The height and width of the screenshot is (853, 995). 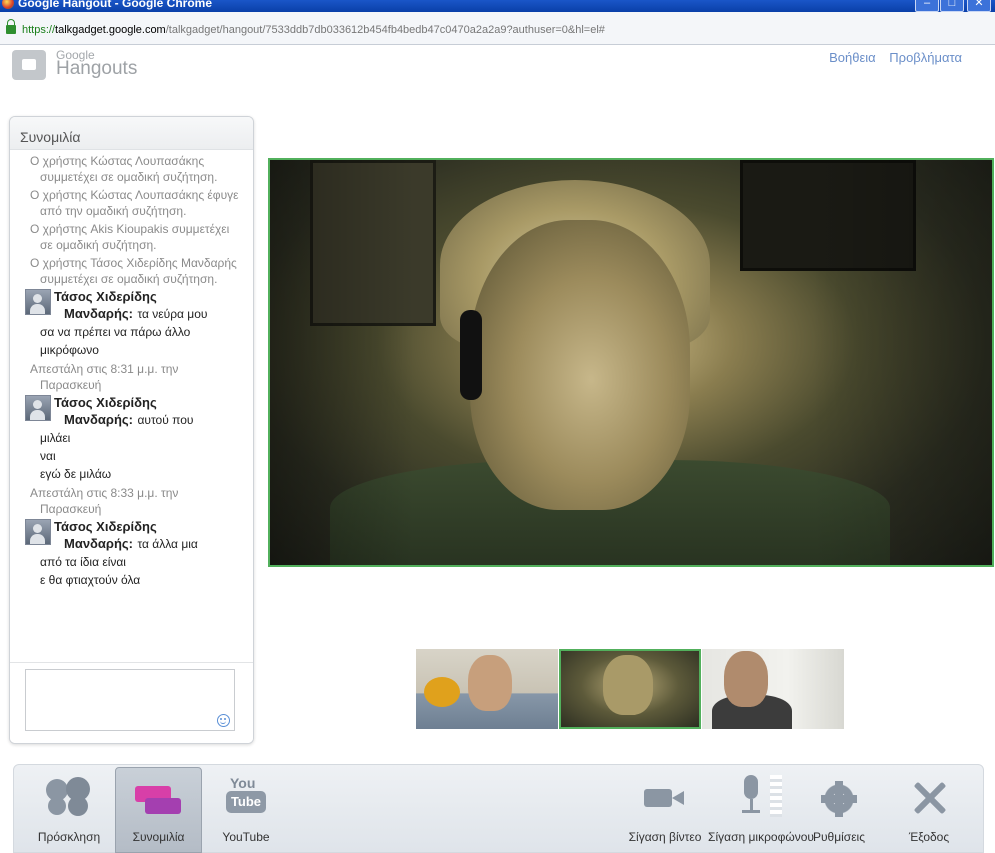 I want to click on chrome-icon, so click(x=8, y=4).